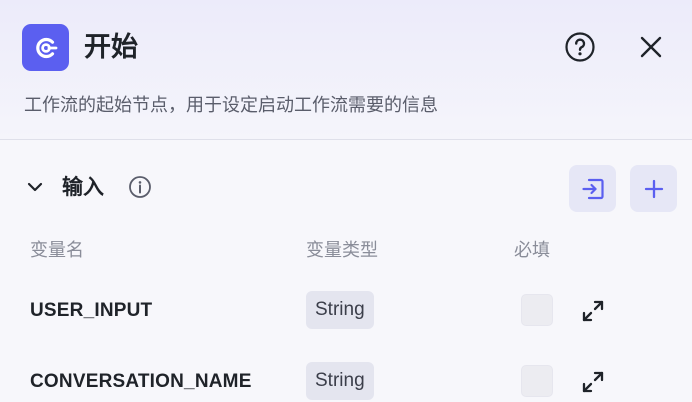 This screenshot has height=402, width=692. I want to click on collapse-section-toggle, so click(35, 187).